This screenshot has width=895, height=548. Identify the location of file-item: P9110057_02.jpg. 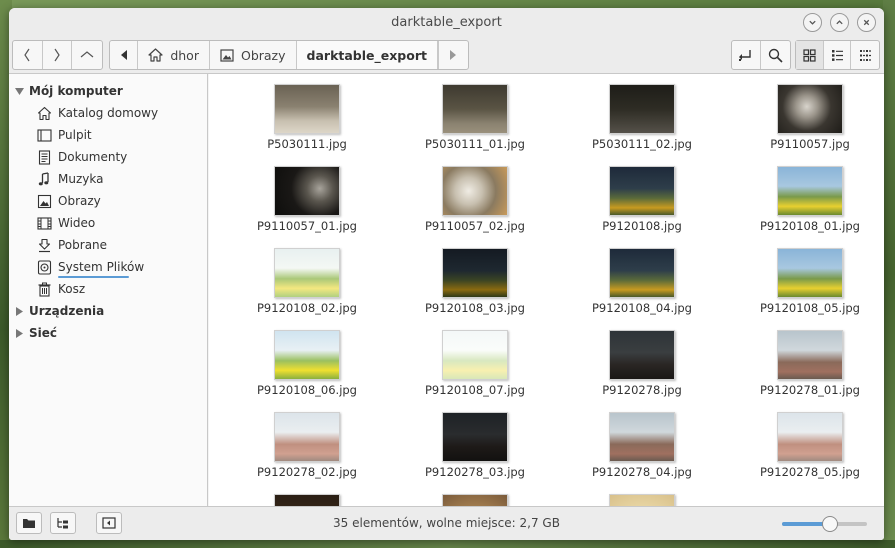
(475, 199).